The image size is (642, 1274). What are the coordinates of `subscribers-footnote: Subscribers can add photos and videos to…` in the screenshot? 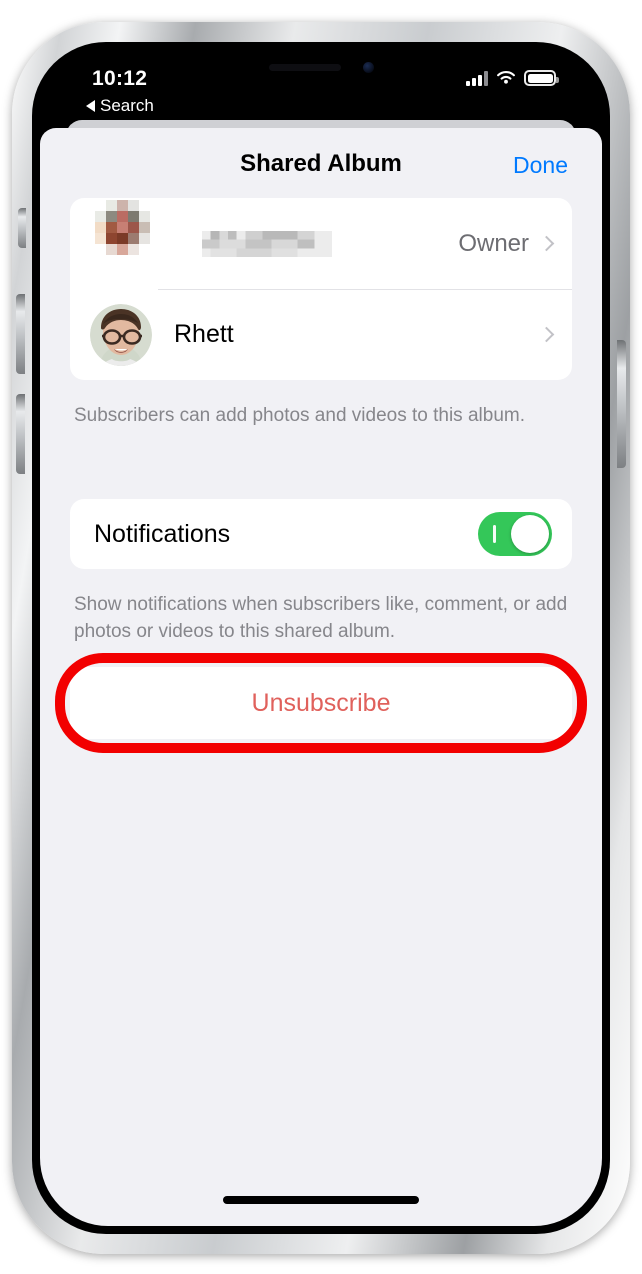 It's located at (299, 415).